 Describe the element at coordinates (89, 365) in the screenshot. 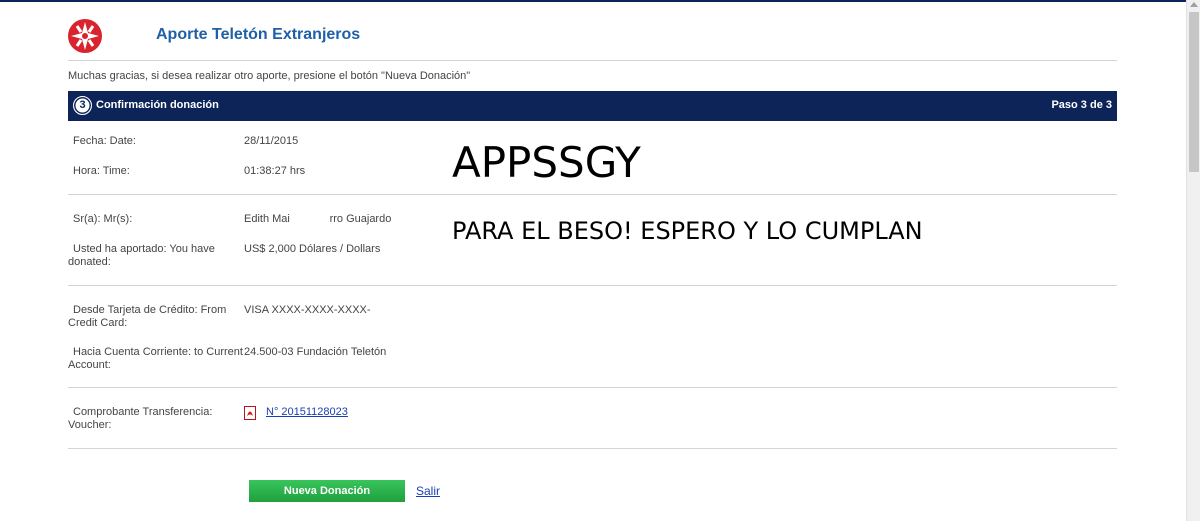

I see `account-label-line2: Account:` at that location.